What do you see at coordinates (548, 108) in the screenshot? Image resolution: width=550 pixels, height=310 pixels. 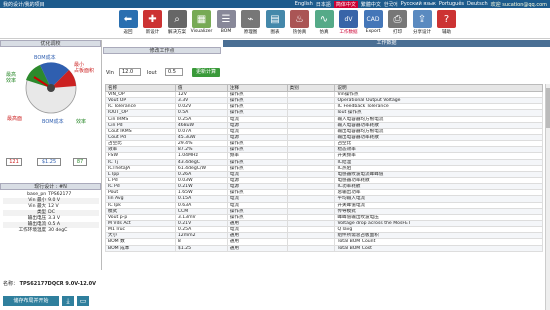 I see `scrollbar-thumb` at bounding box center [548, 108].